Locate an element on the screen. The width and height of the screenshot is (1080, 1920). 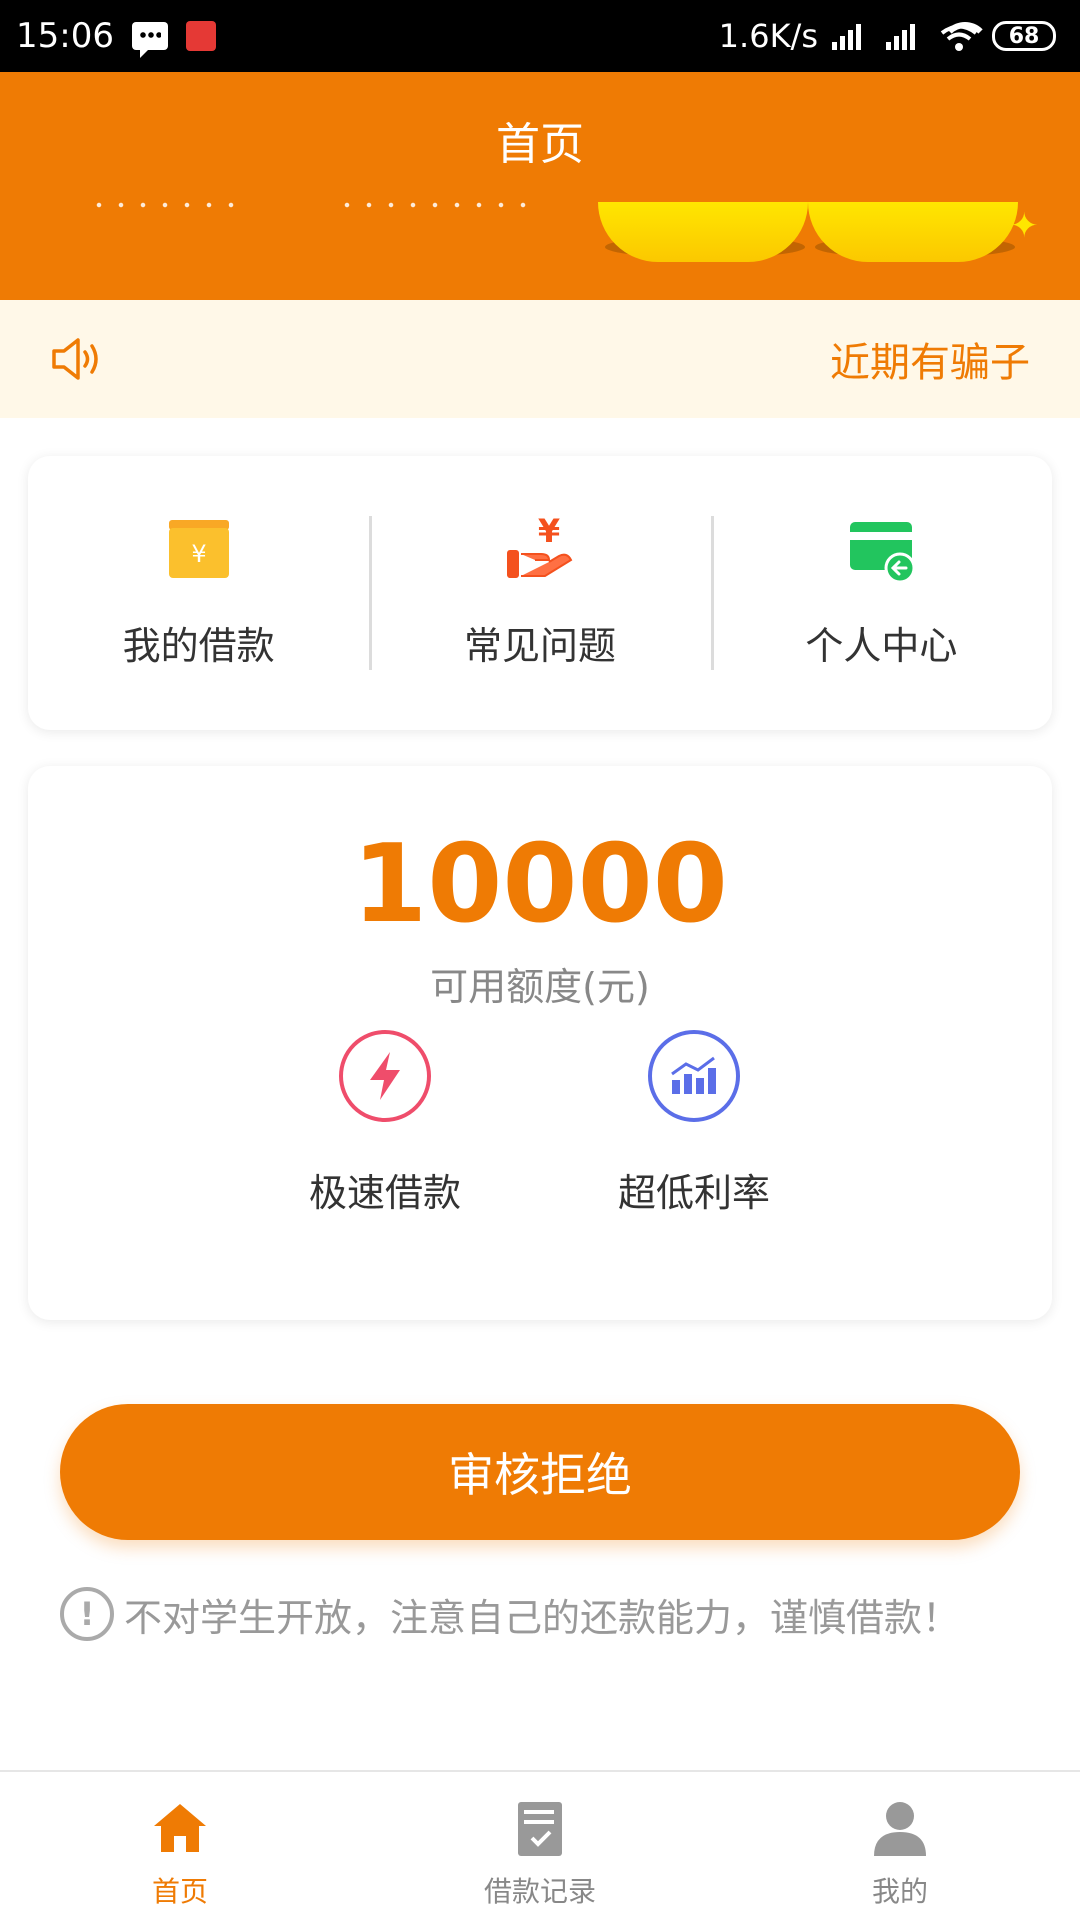
lightning-icon is located at coordinates (385, 1076).